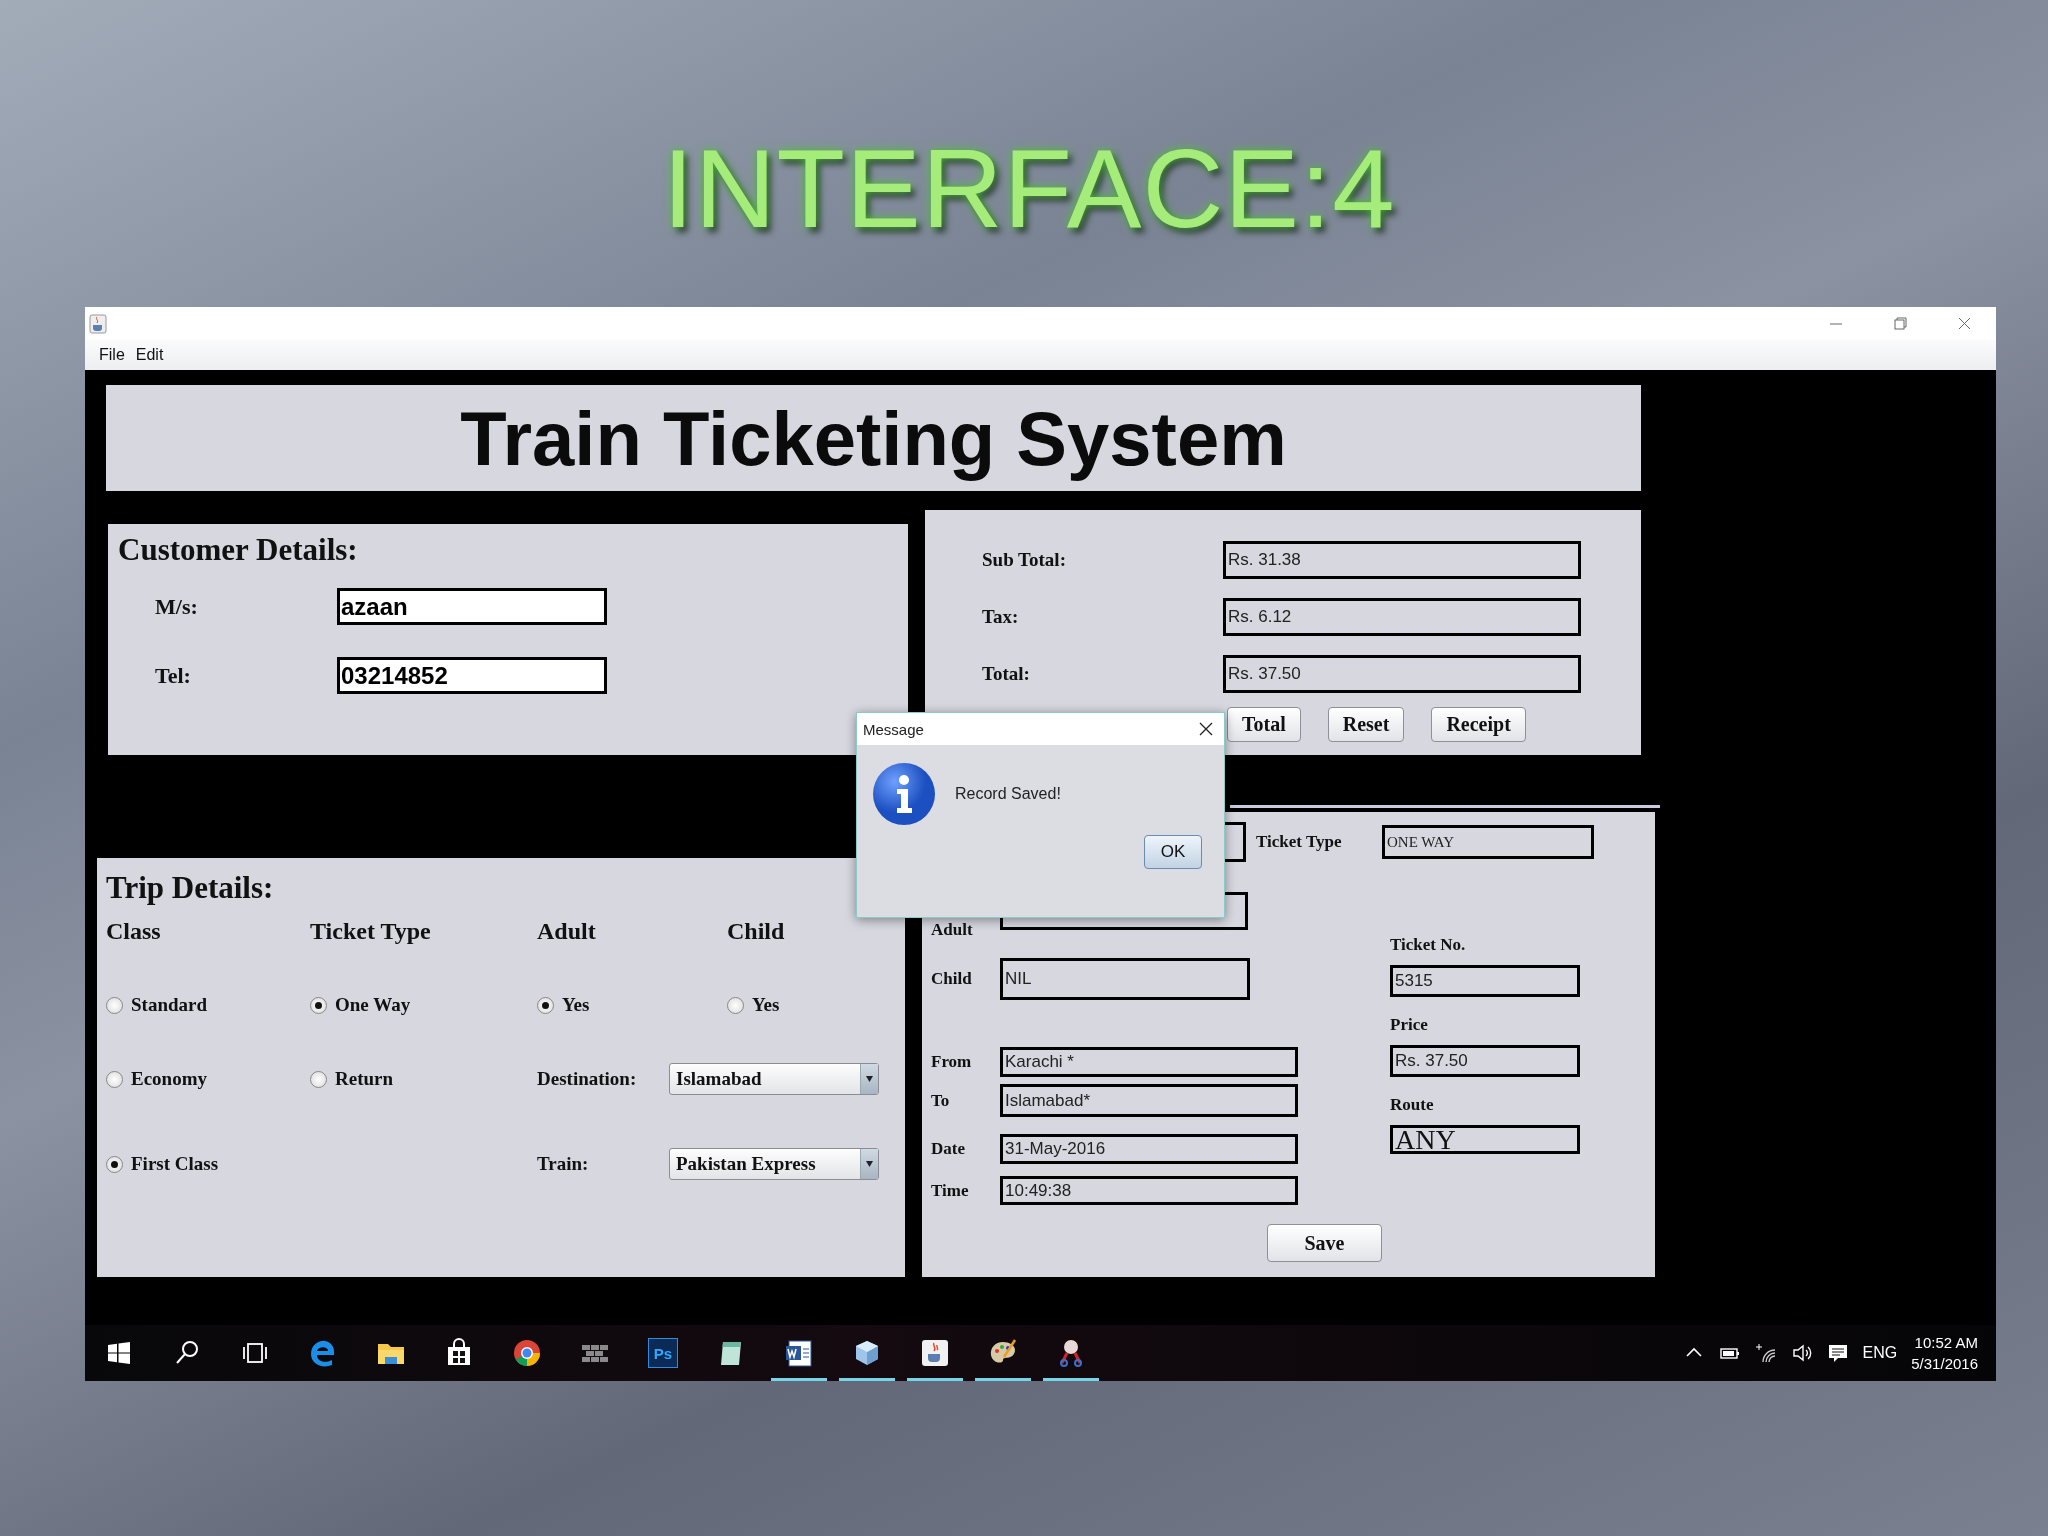 Image resolution: width=2048 pixels, height=1536 pixels. Describe the element at coordinates (371, 932) in the screenshot. I see `column-heading: Ticket Type` at that location.